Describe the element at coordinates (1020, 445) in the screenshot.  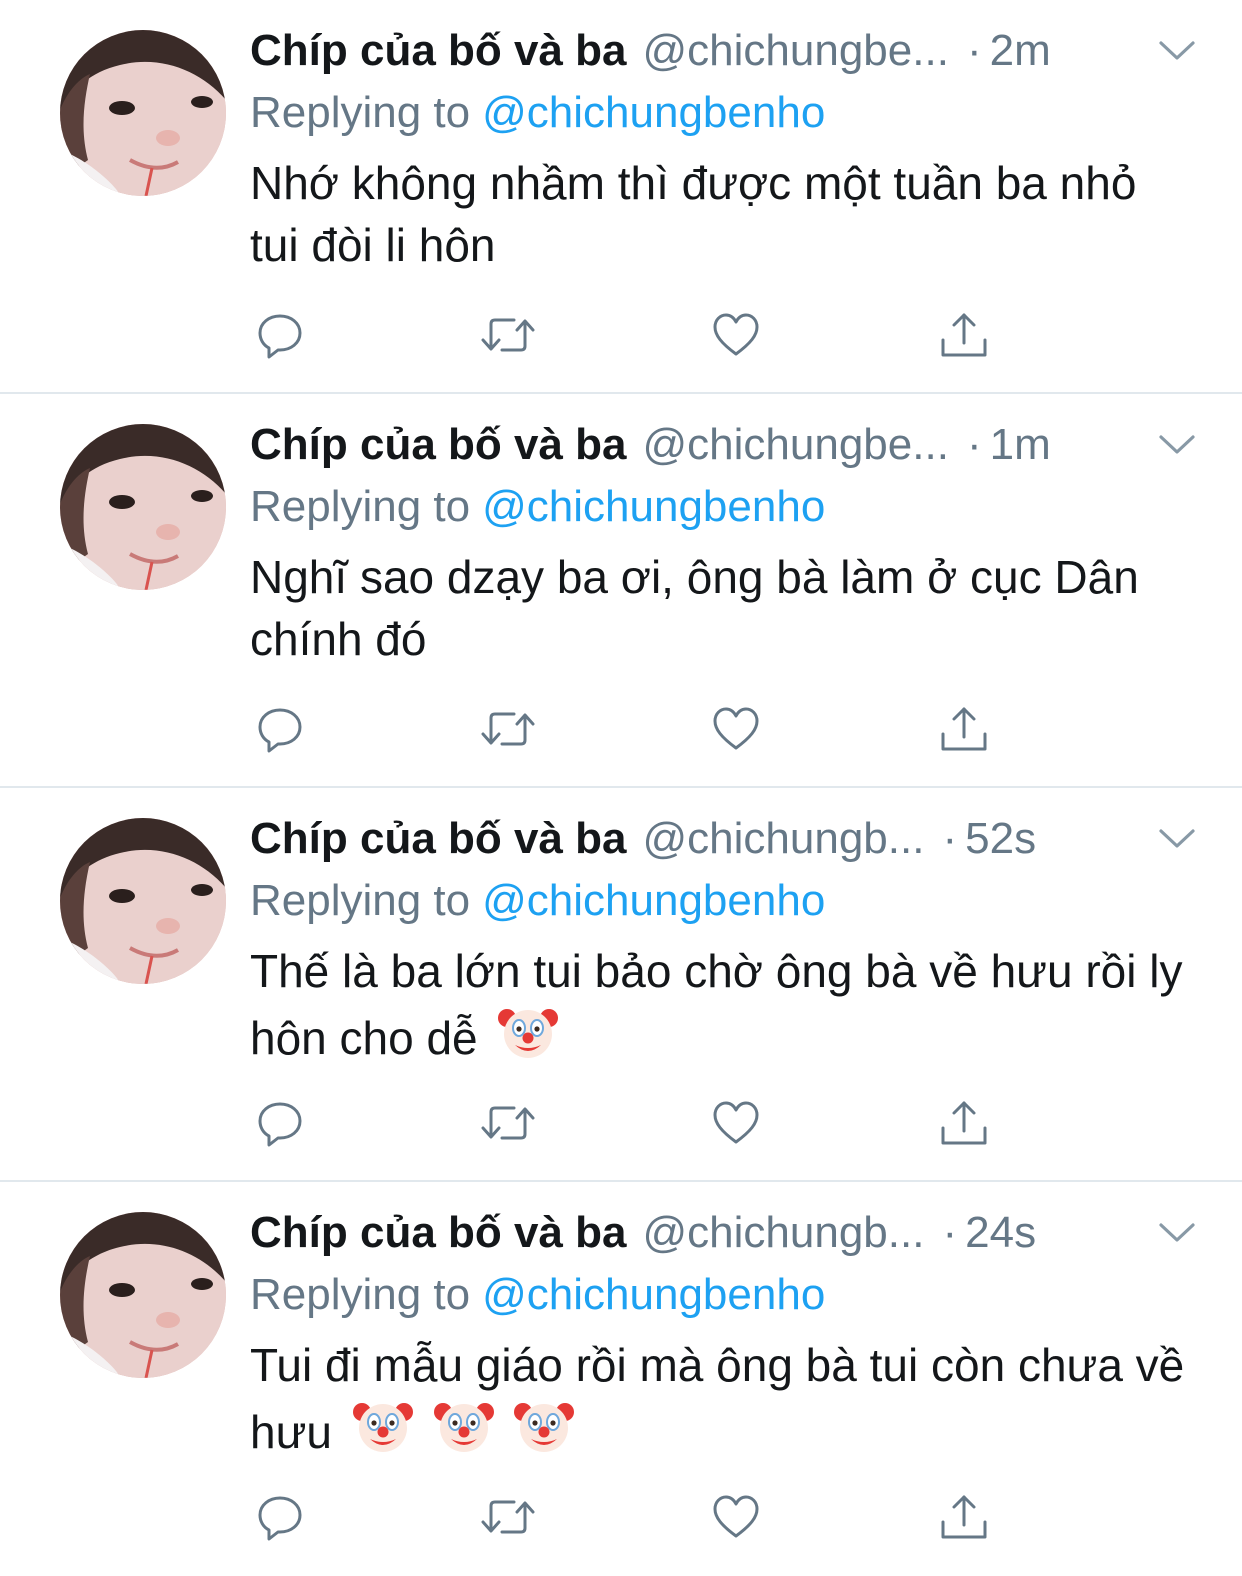
I see `timestamp: 1m` at that location.